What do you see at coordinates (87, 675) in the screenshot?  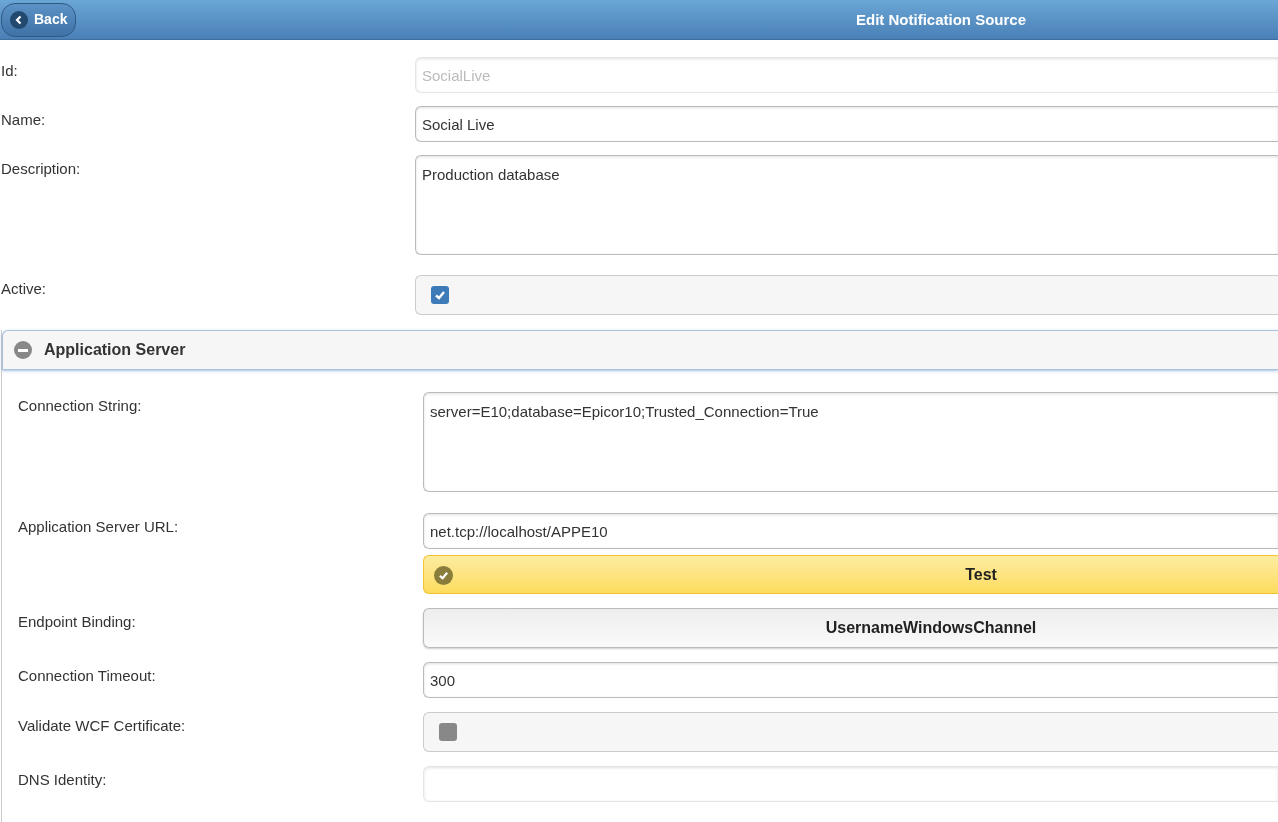 I see `field-label: Connection Timeout:` at bounding box center [87, 675].